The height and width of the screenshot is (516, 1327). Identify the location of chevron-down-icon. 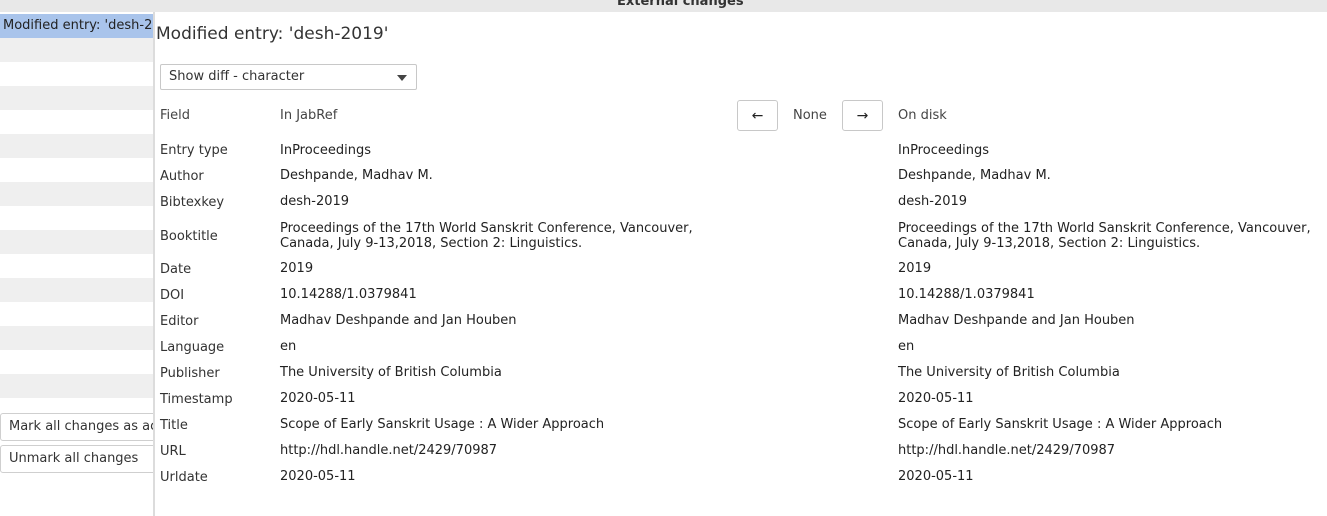
(402, 78).